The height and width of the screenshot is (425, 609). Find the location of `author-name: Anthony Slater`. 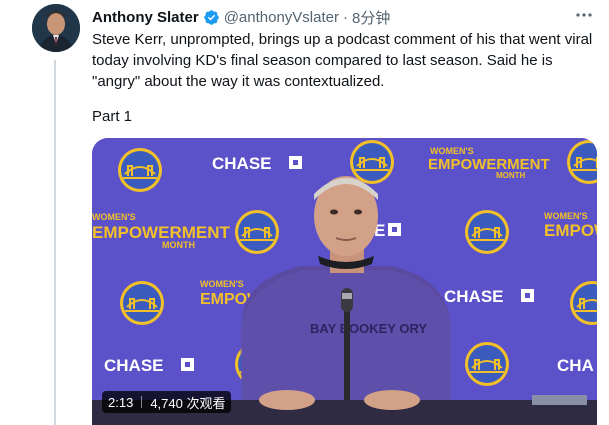

author-name: Anthony Slater is located at coordinates (145, 17).